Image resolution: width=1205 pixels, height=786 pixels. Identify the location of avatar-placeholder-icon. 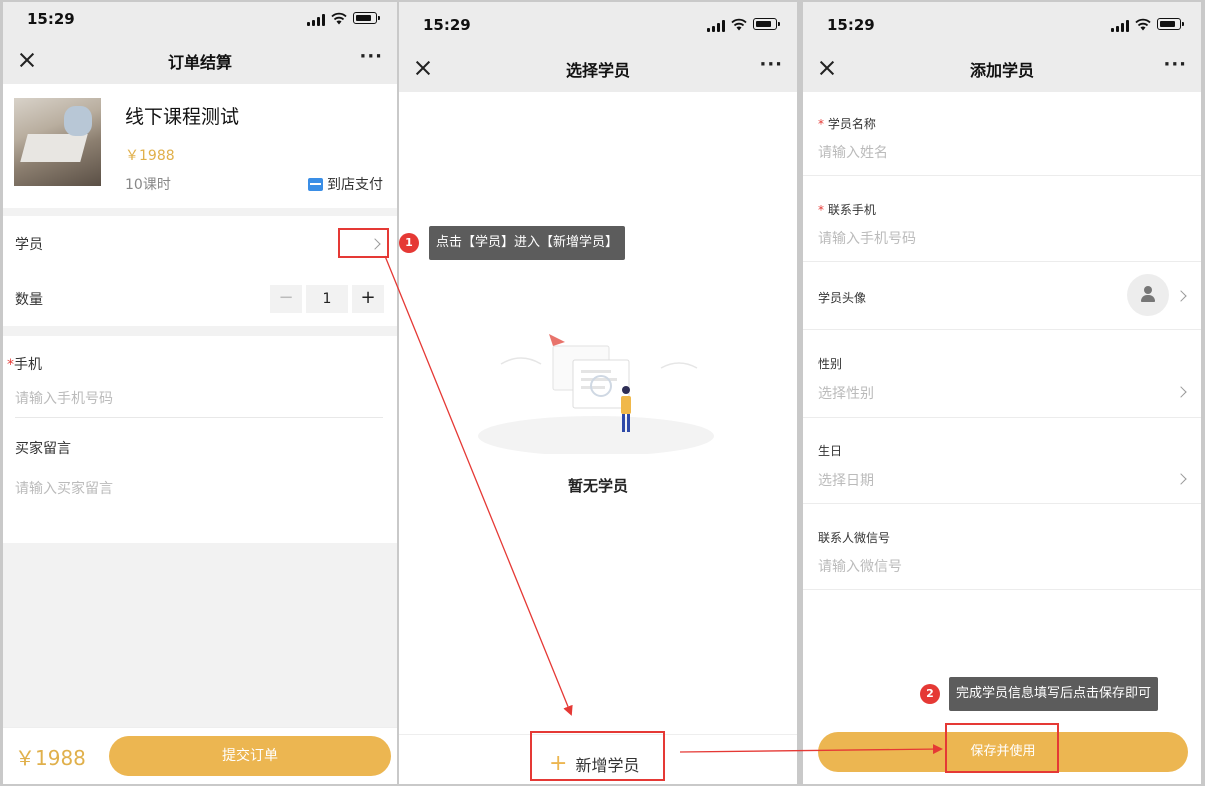
(1148, 295).